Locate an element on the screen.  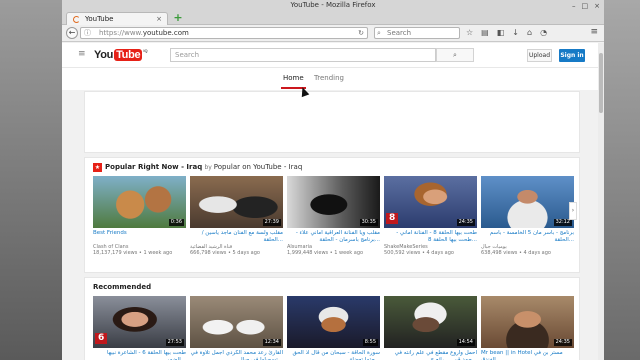
video-duration: 8:55 is located at coordinates (370, 342).